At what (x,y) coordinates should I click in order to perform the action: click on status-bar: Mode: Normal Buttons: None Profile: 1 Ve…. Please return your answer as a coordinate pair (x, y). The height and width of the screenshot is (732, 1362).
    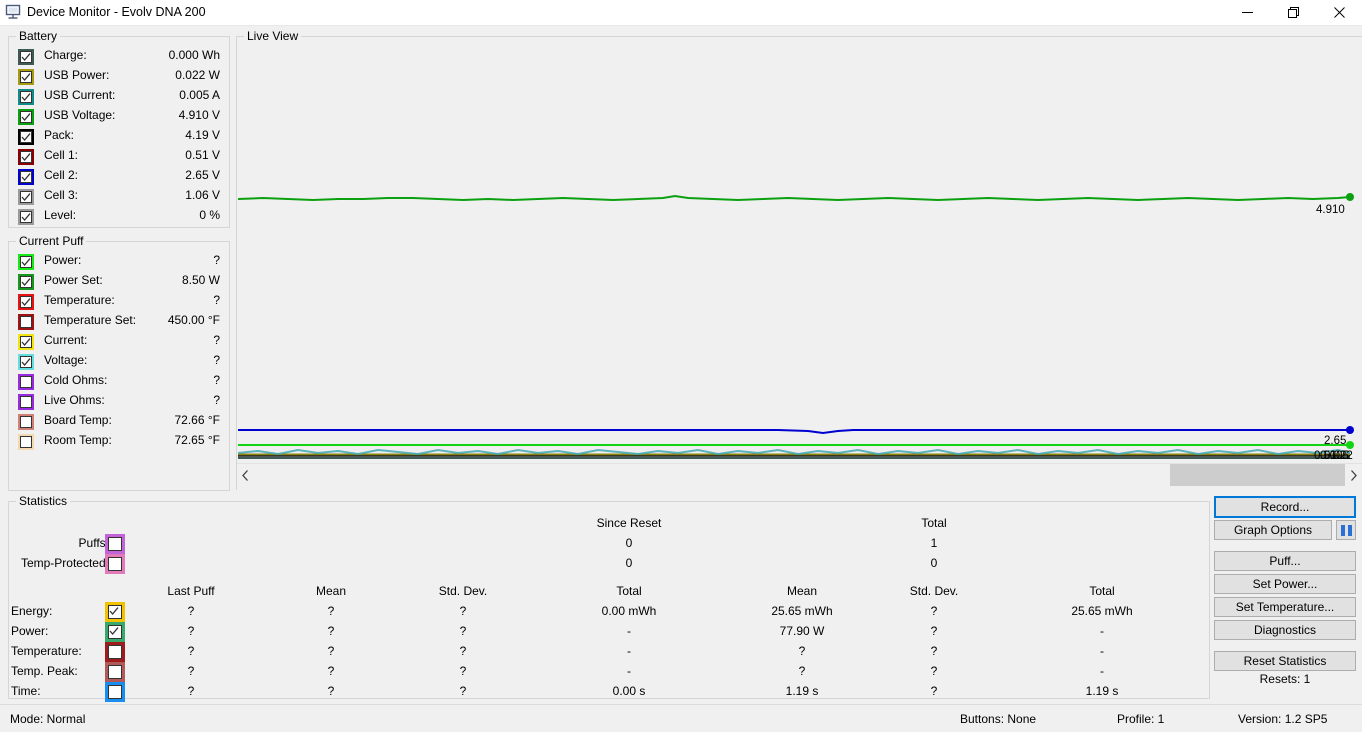
    Looking at the image, I should click on (681, 718).